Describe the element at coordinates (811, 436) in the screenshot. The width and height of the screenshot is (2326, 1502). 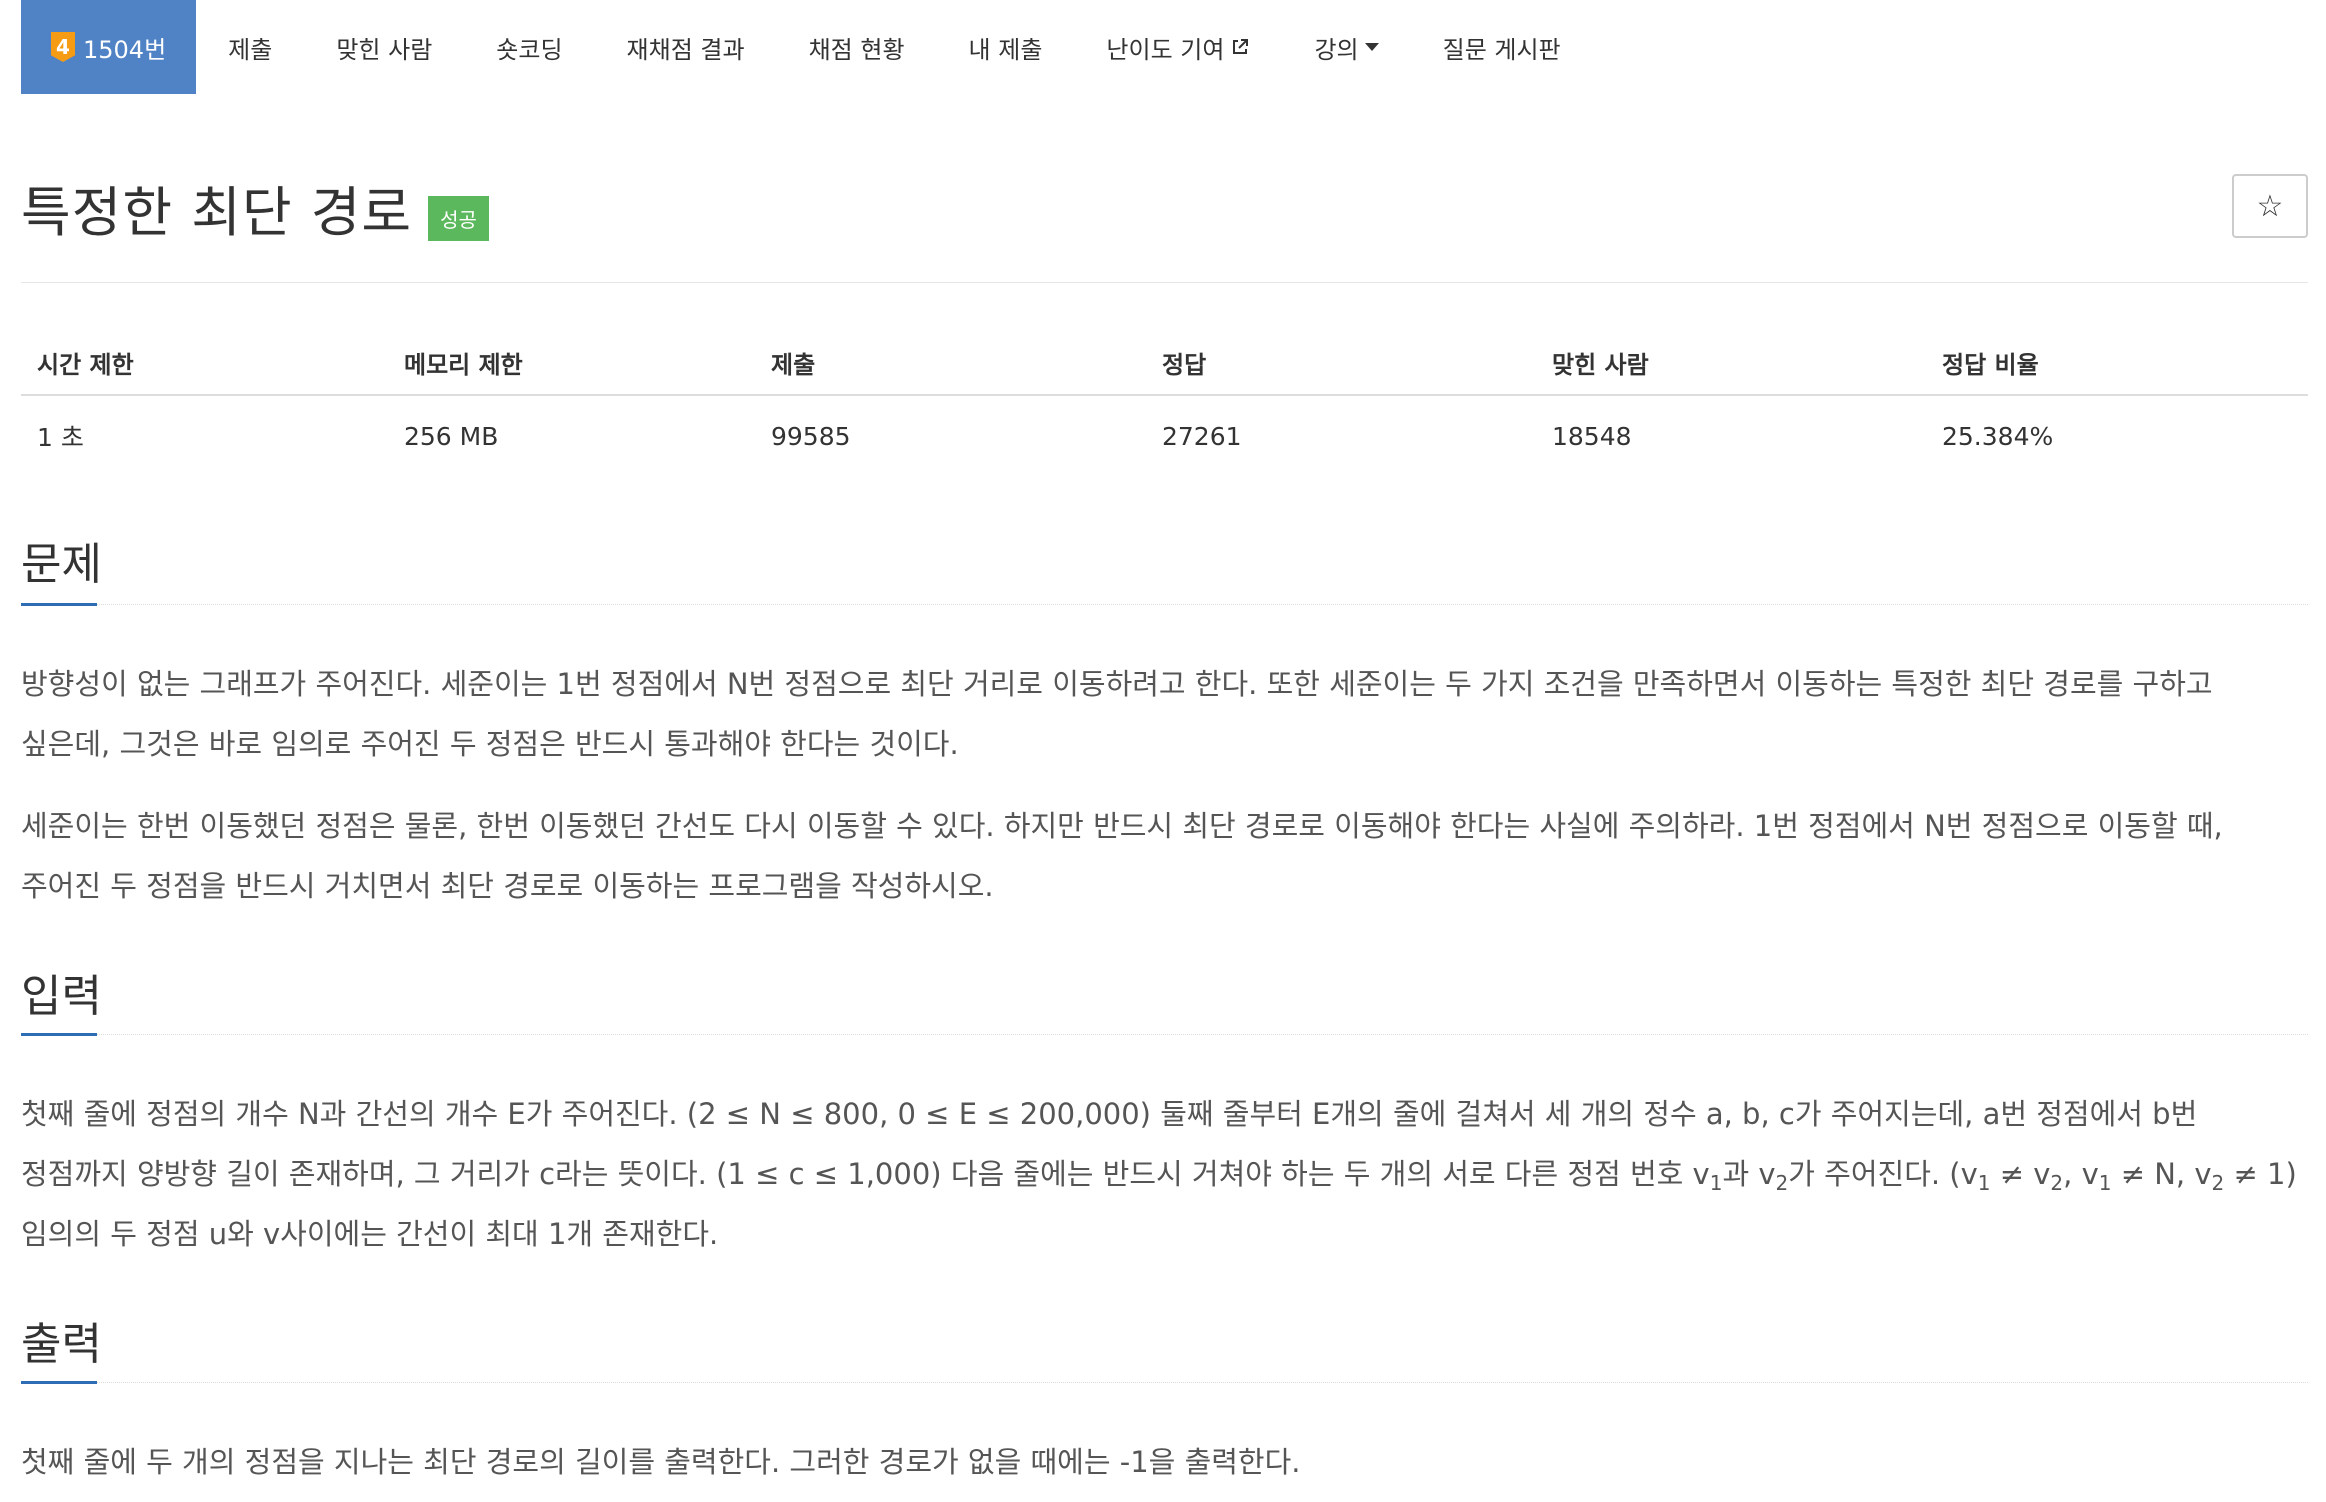
I see `submissions-value: 99585` at that location.